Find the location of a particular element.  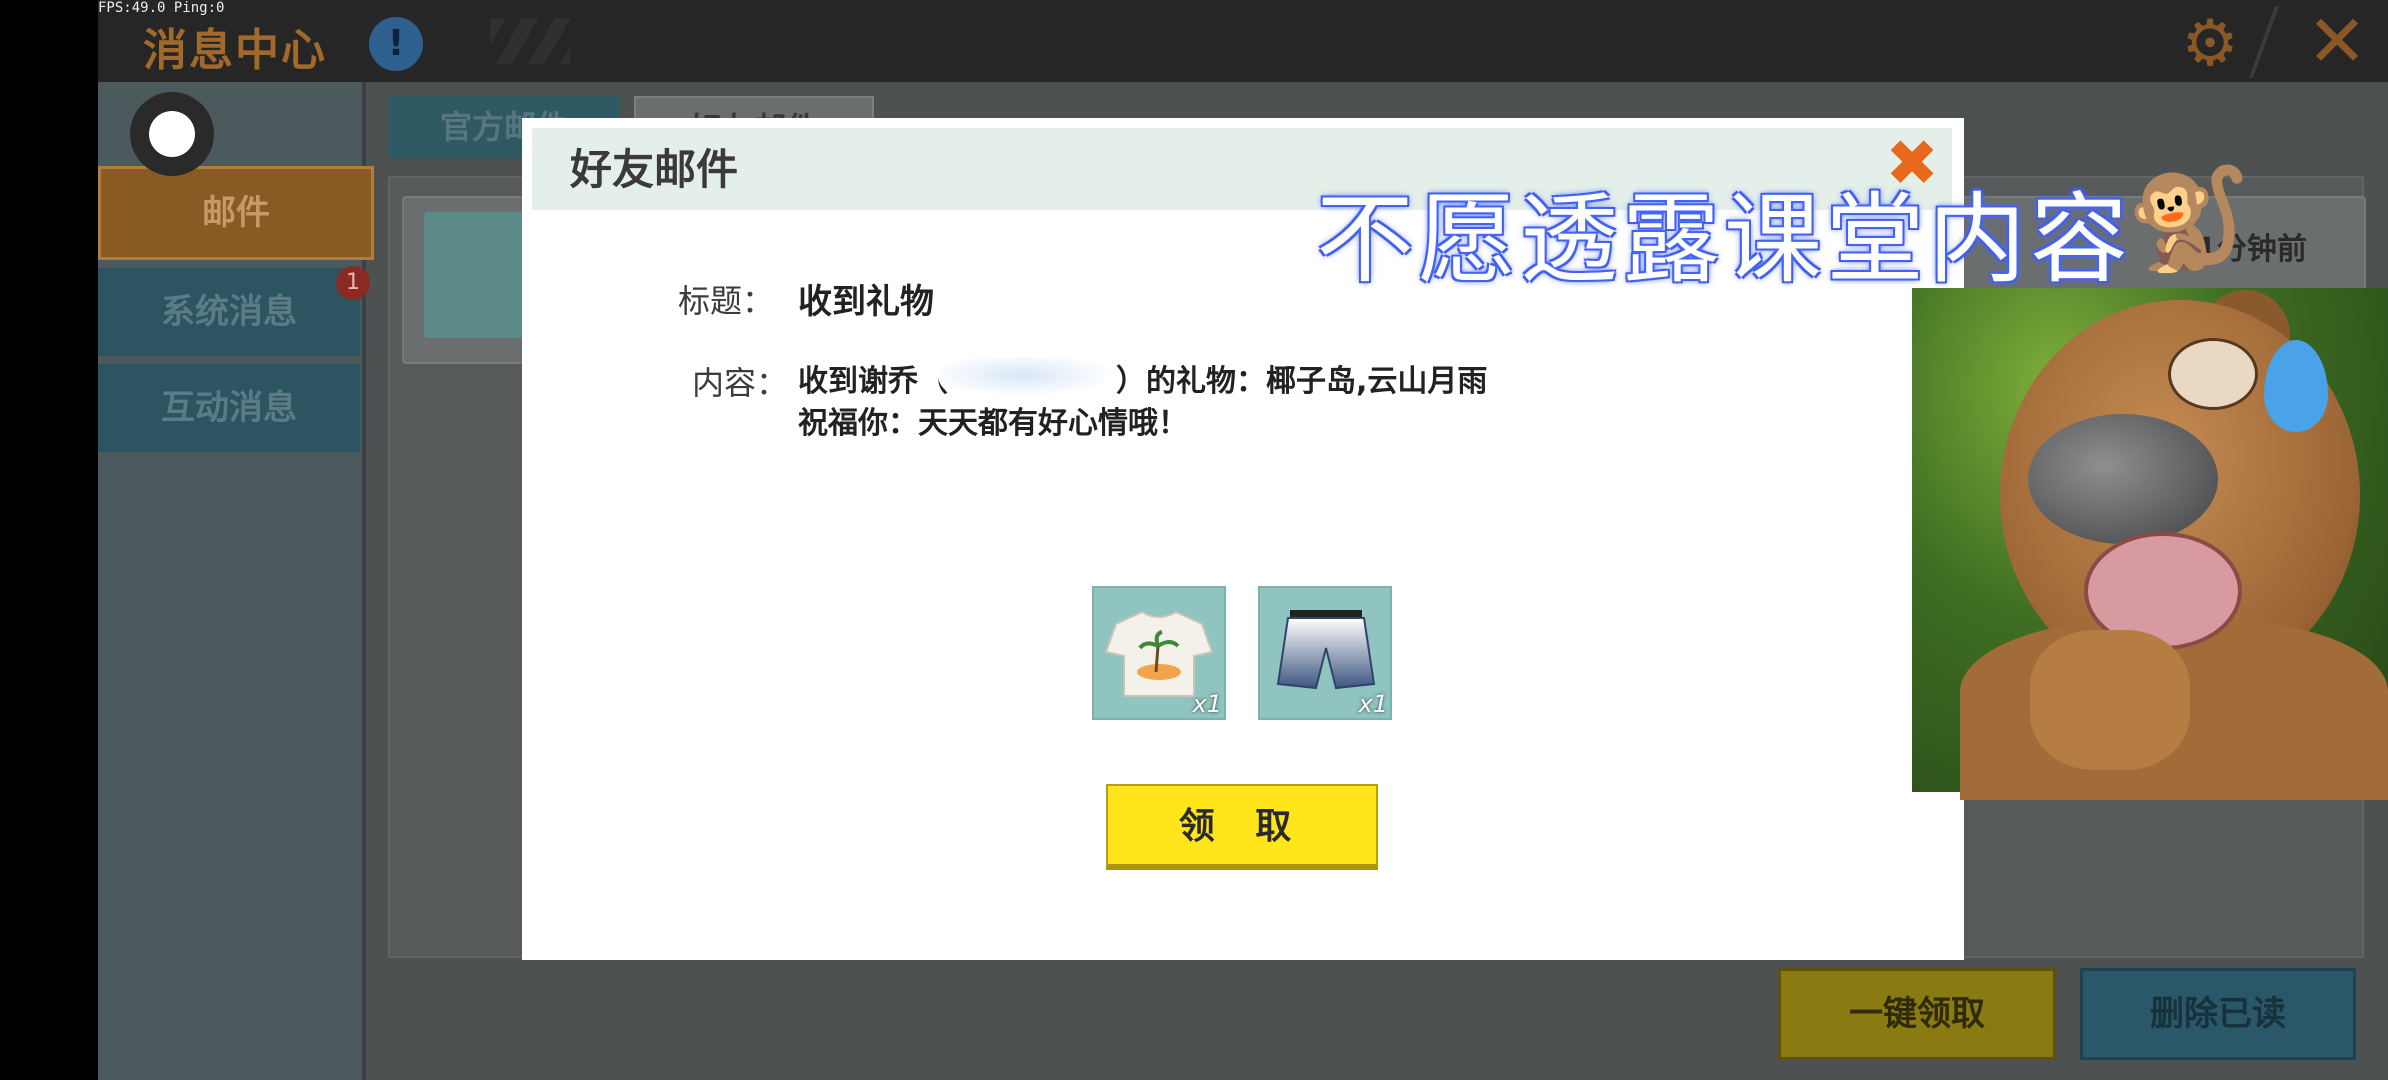

top-header-bar is located at coordinates (1243, 41).